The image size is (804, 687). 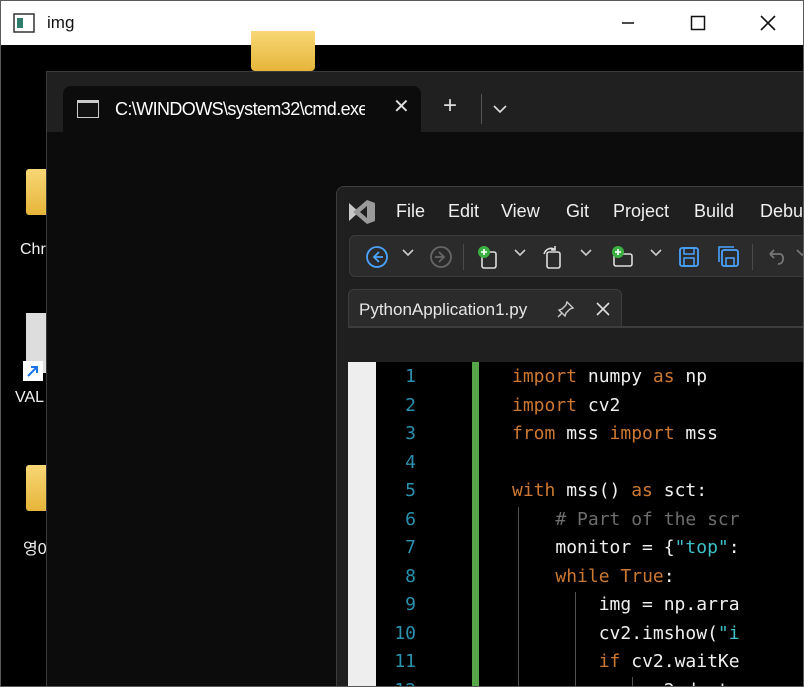 I want to click on code-line: while True:, so click(x=593, y=576).